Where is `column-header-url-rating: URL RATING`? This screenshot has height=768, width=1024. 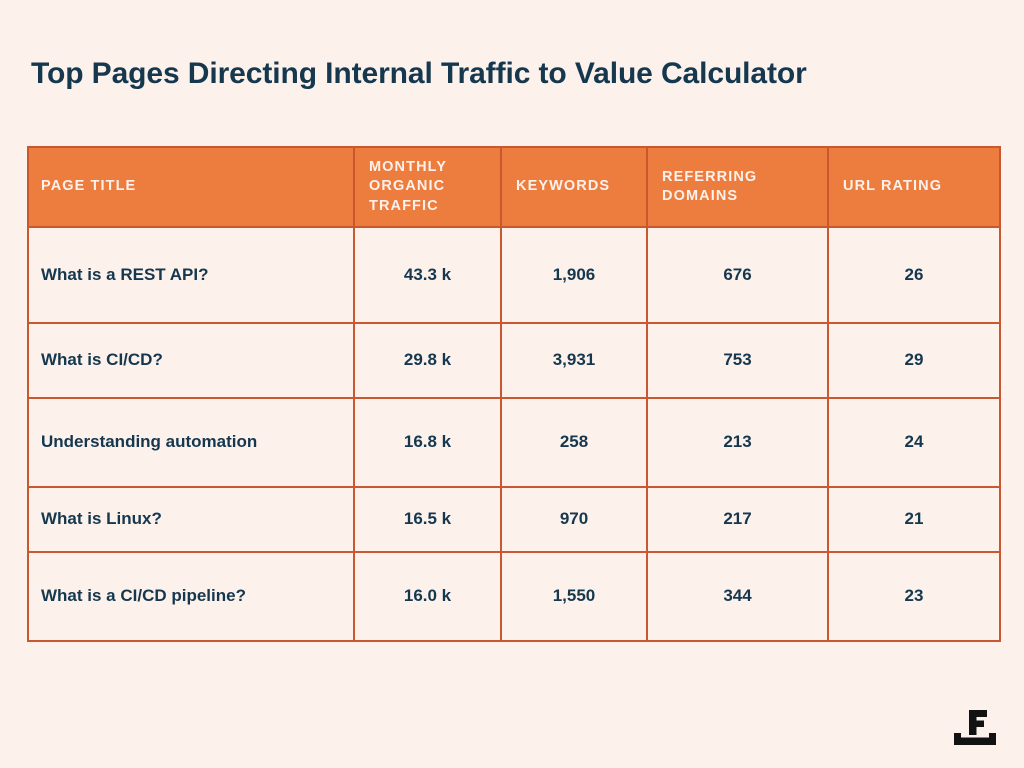 column-header-url-rating: URL RATING is located at coordinates (914, 187).